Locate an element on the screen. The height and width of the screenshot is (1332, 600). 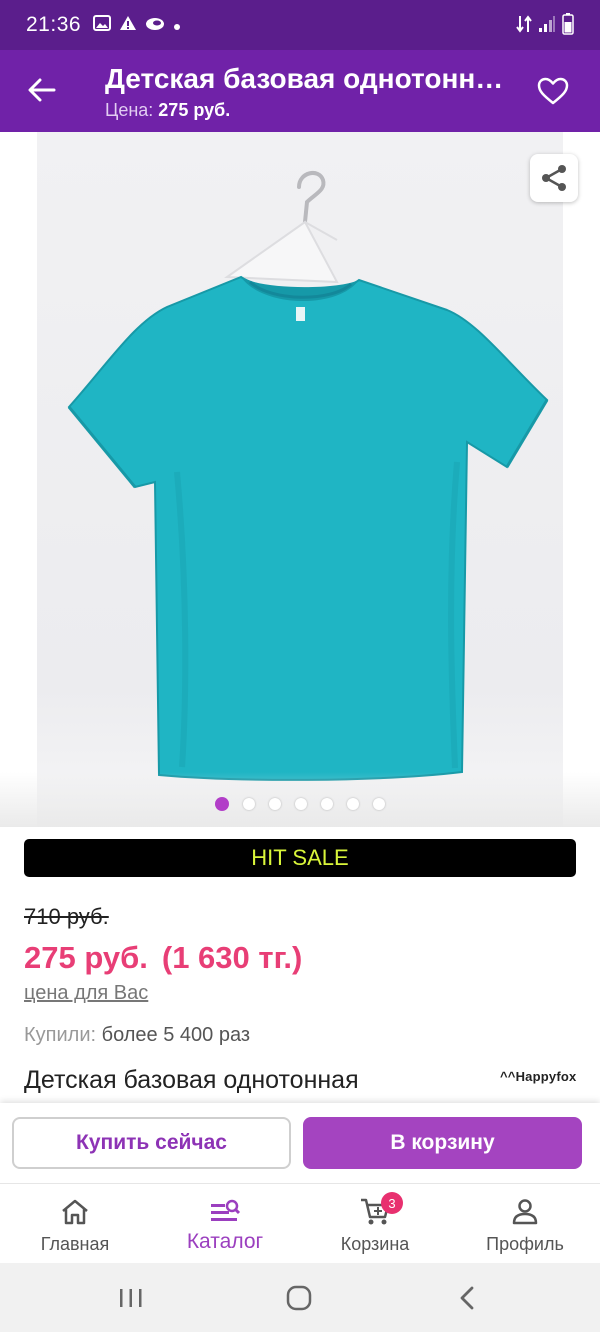
current-price-alt: (1 630 тг.) is located at coordinates (232, 957).